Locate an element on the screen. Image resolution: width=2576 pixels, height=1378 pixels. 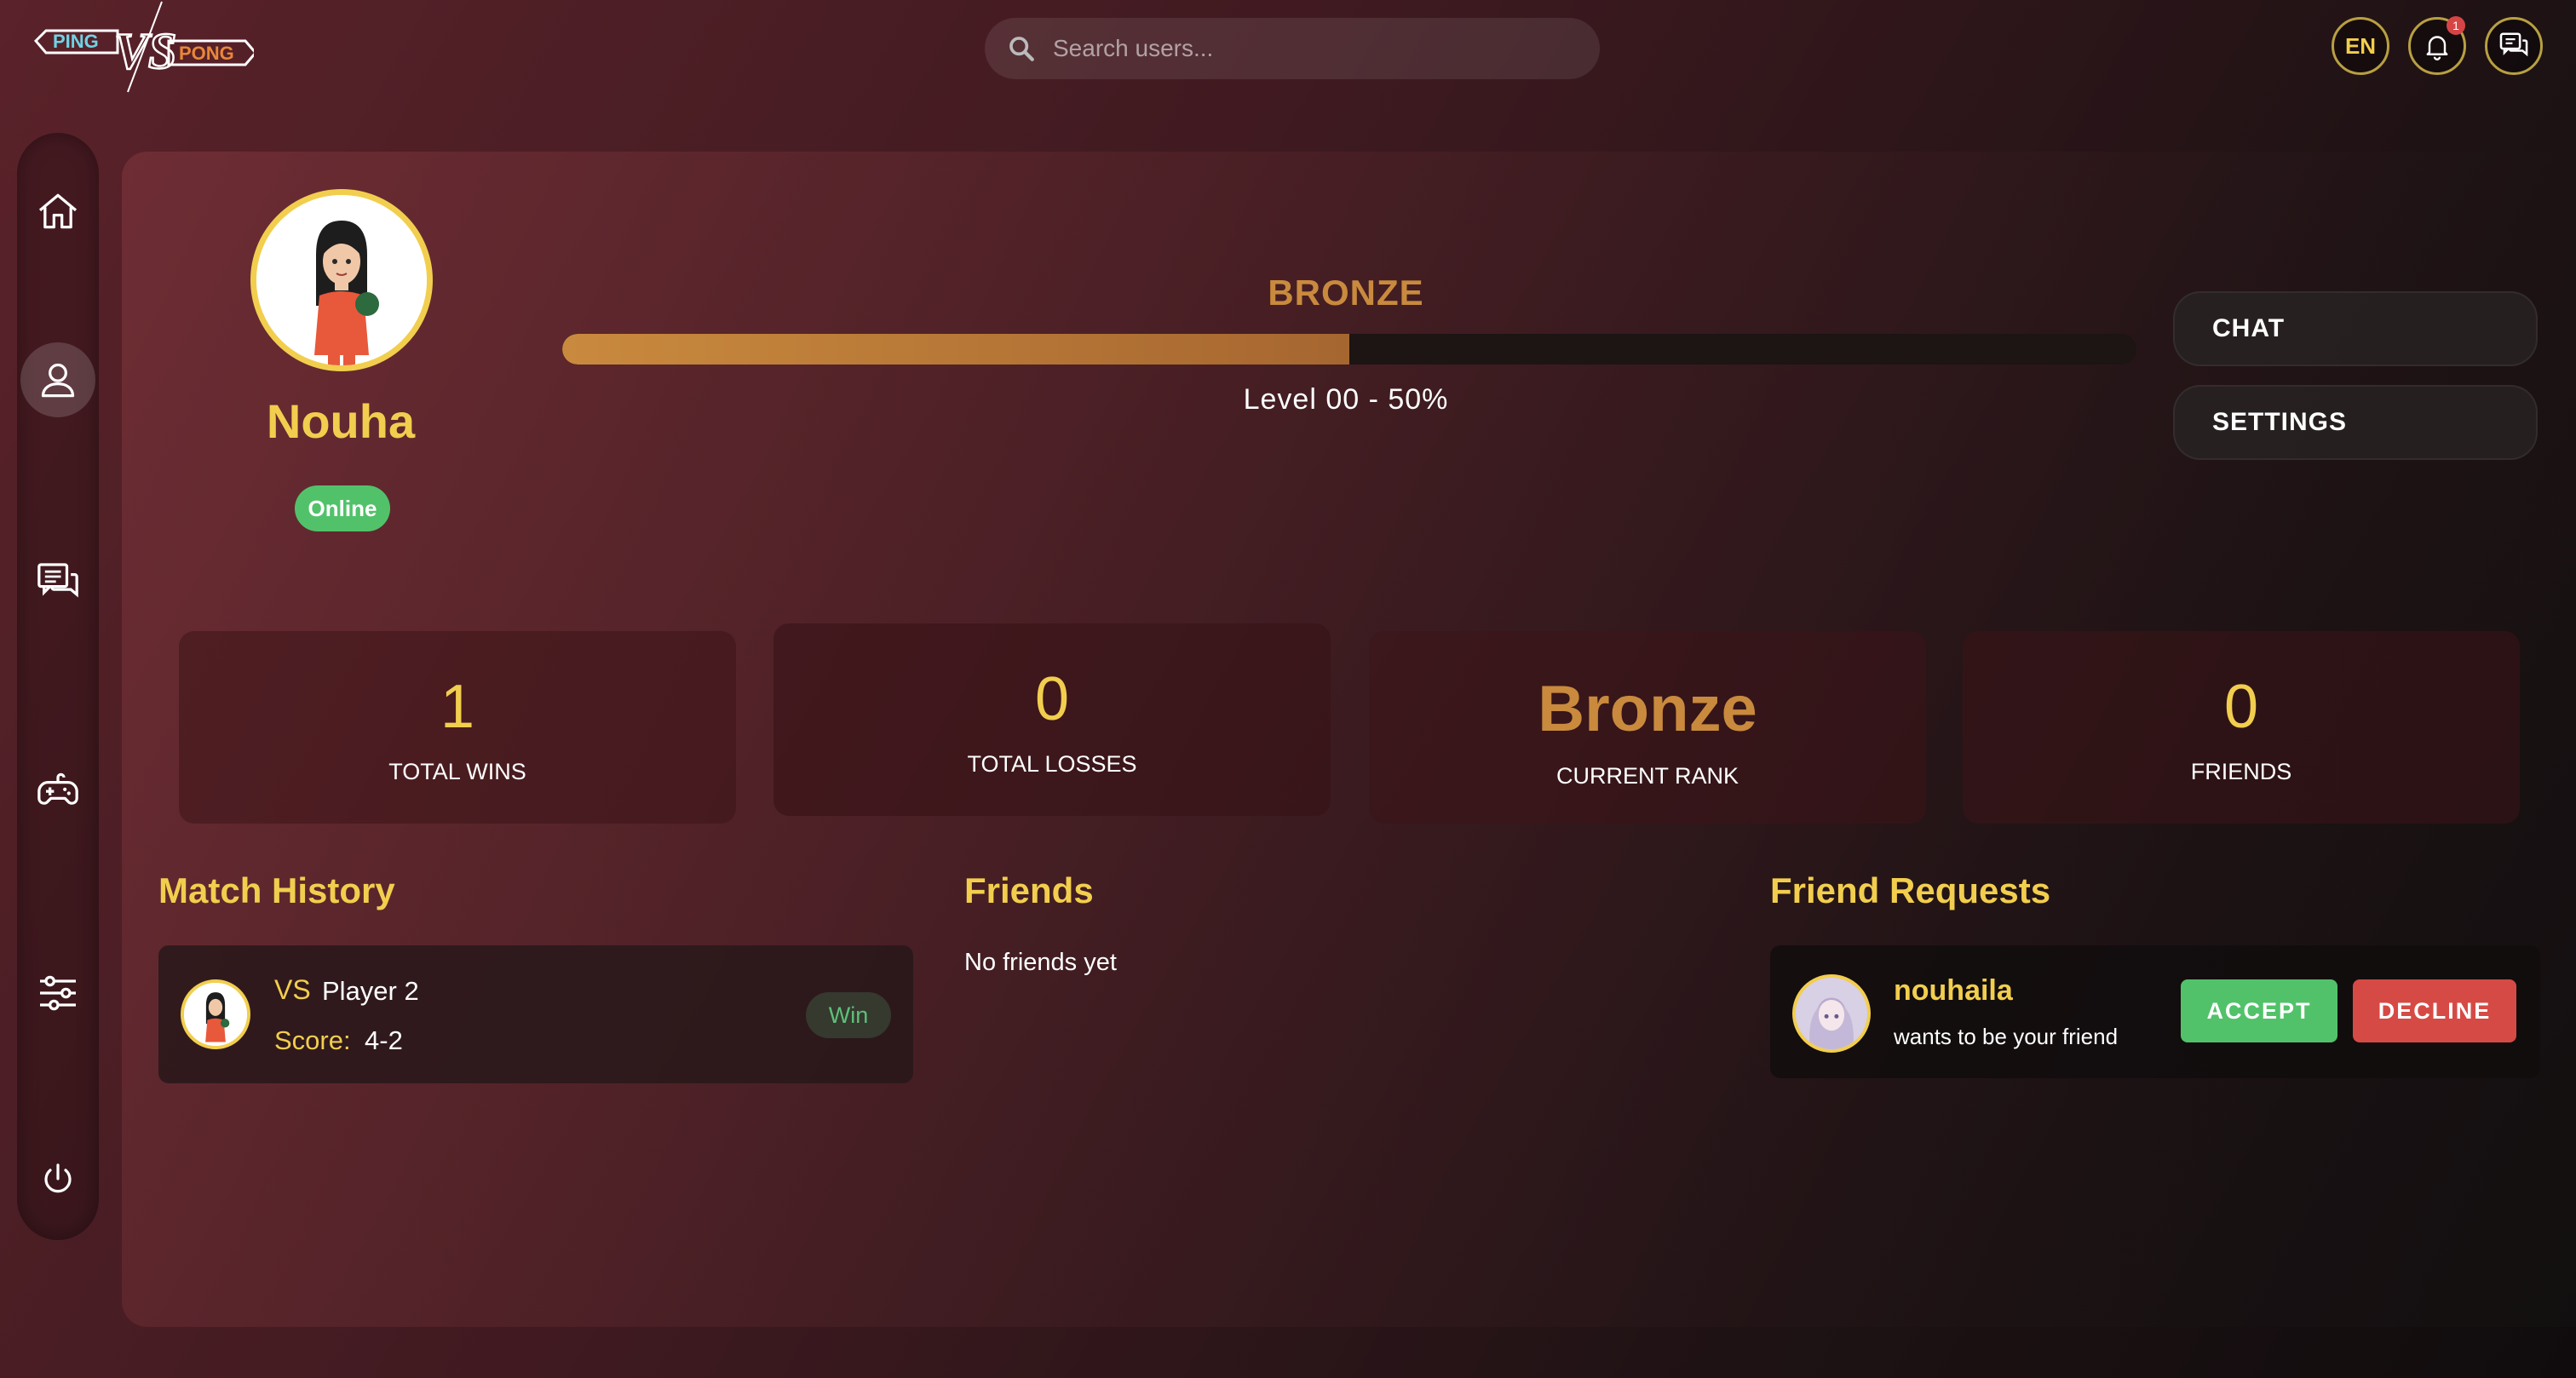
stat-label: TOTAL WINS is located at coordinates (457, 772).